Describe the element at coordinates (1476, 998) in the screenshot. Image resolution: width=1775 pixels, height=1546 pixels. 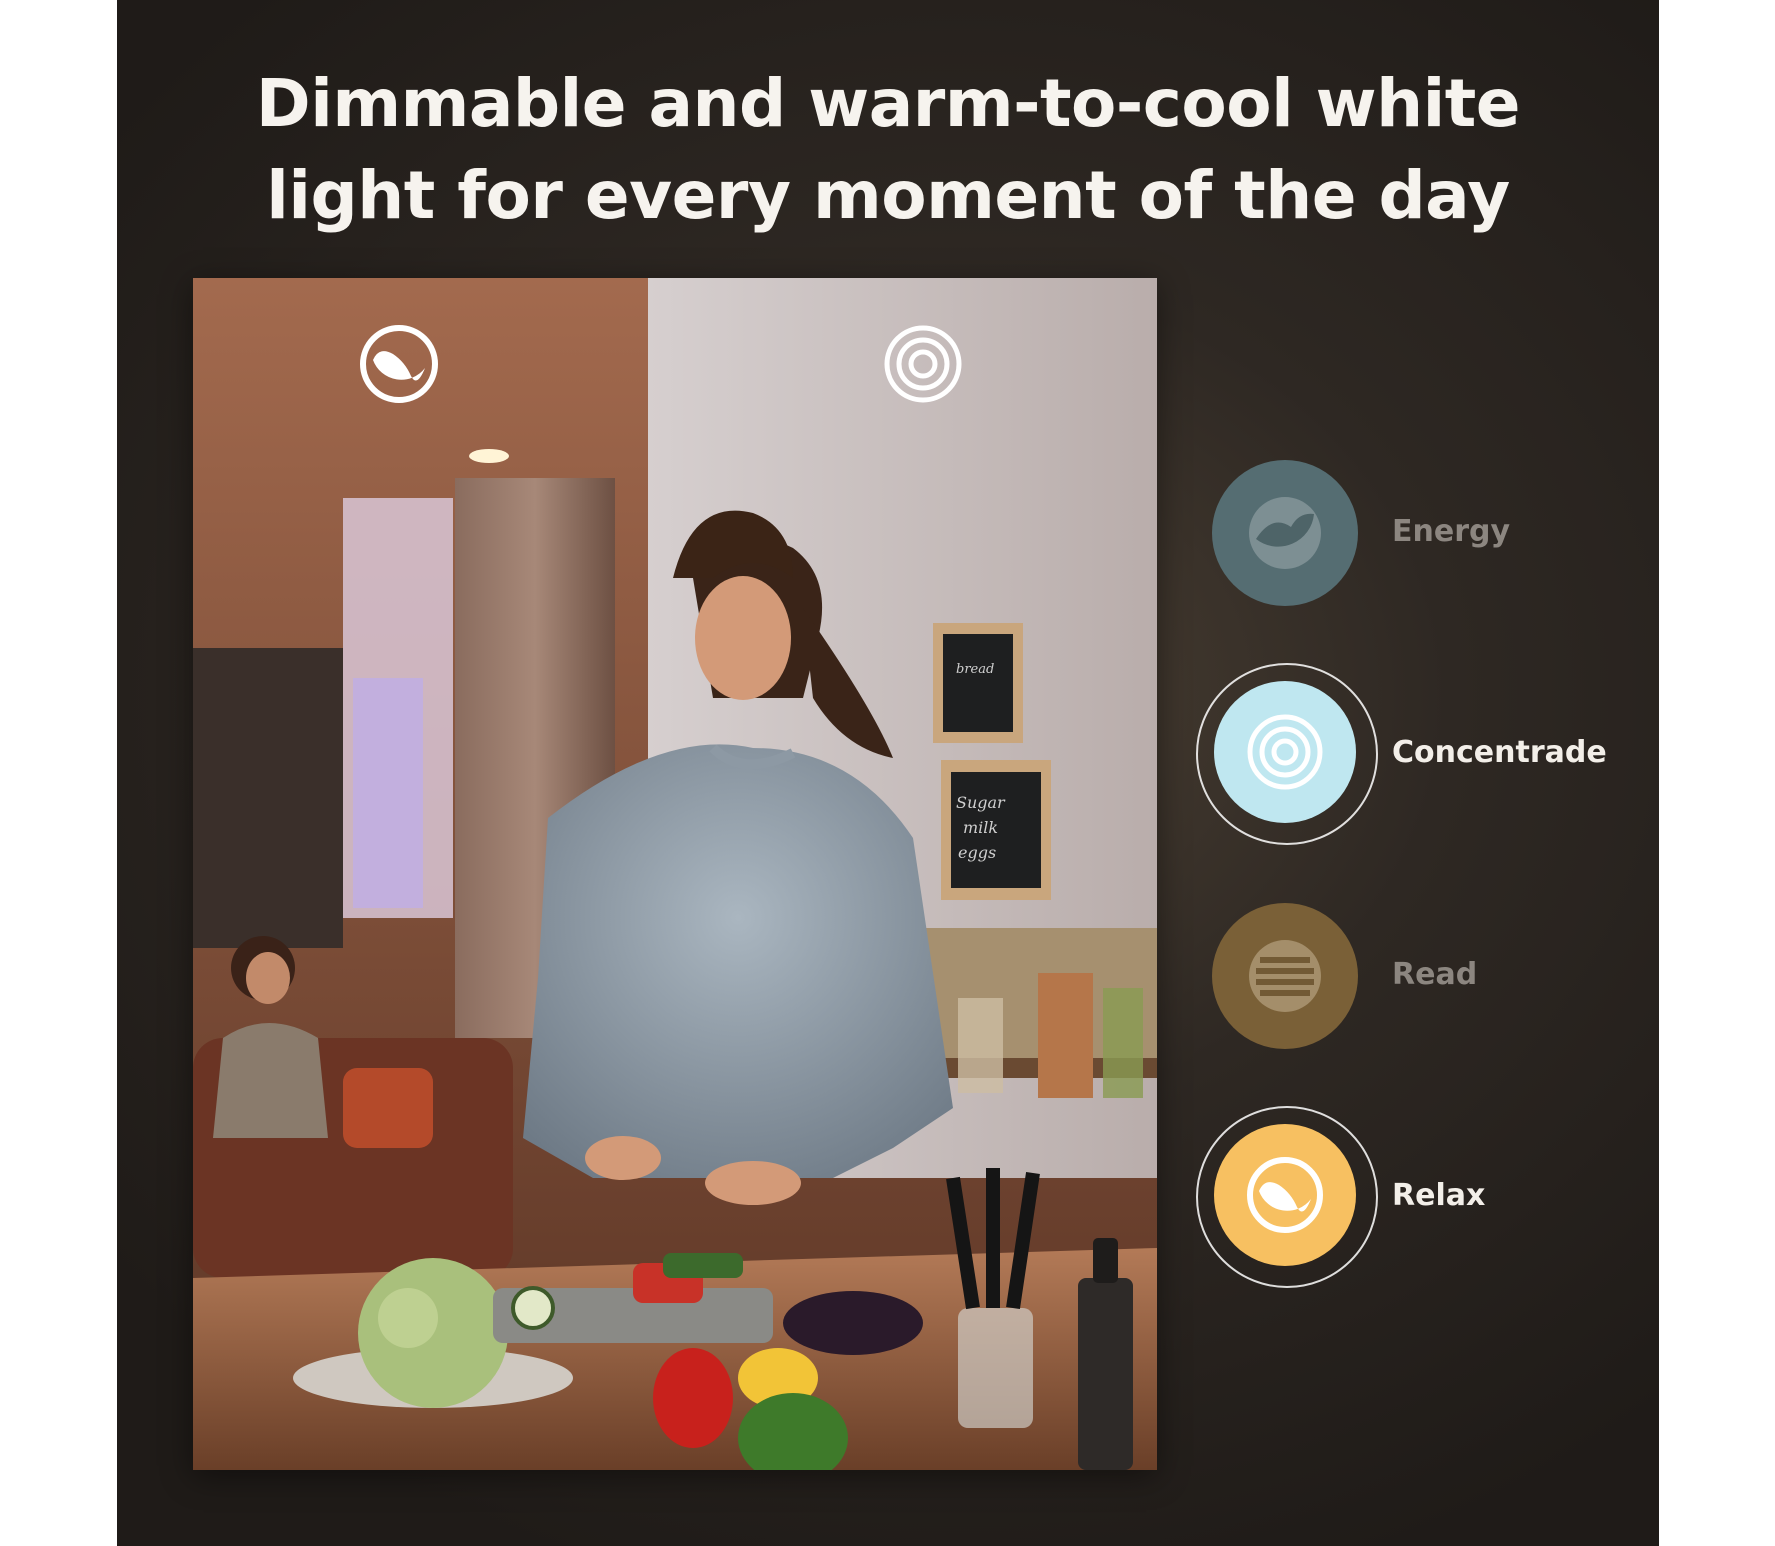
I see `scene-read: Read` at that location.